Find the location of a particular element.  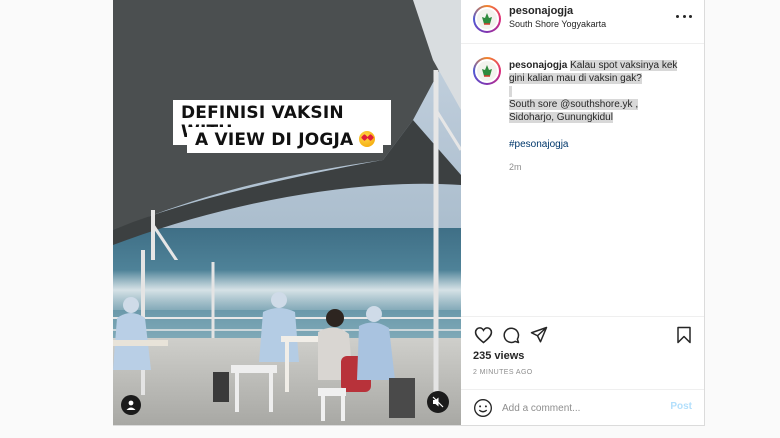

comment-icon is located at coordinates (511, 335).